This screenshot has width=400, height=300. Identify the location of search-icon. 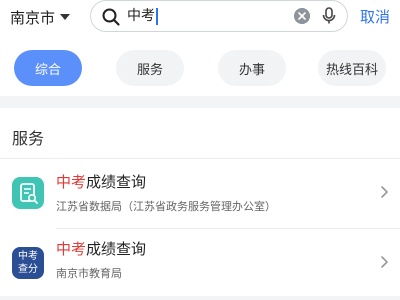
(111, 17).